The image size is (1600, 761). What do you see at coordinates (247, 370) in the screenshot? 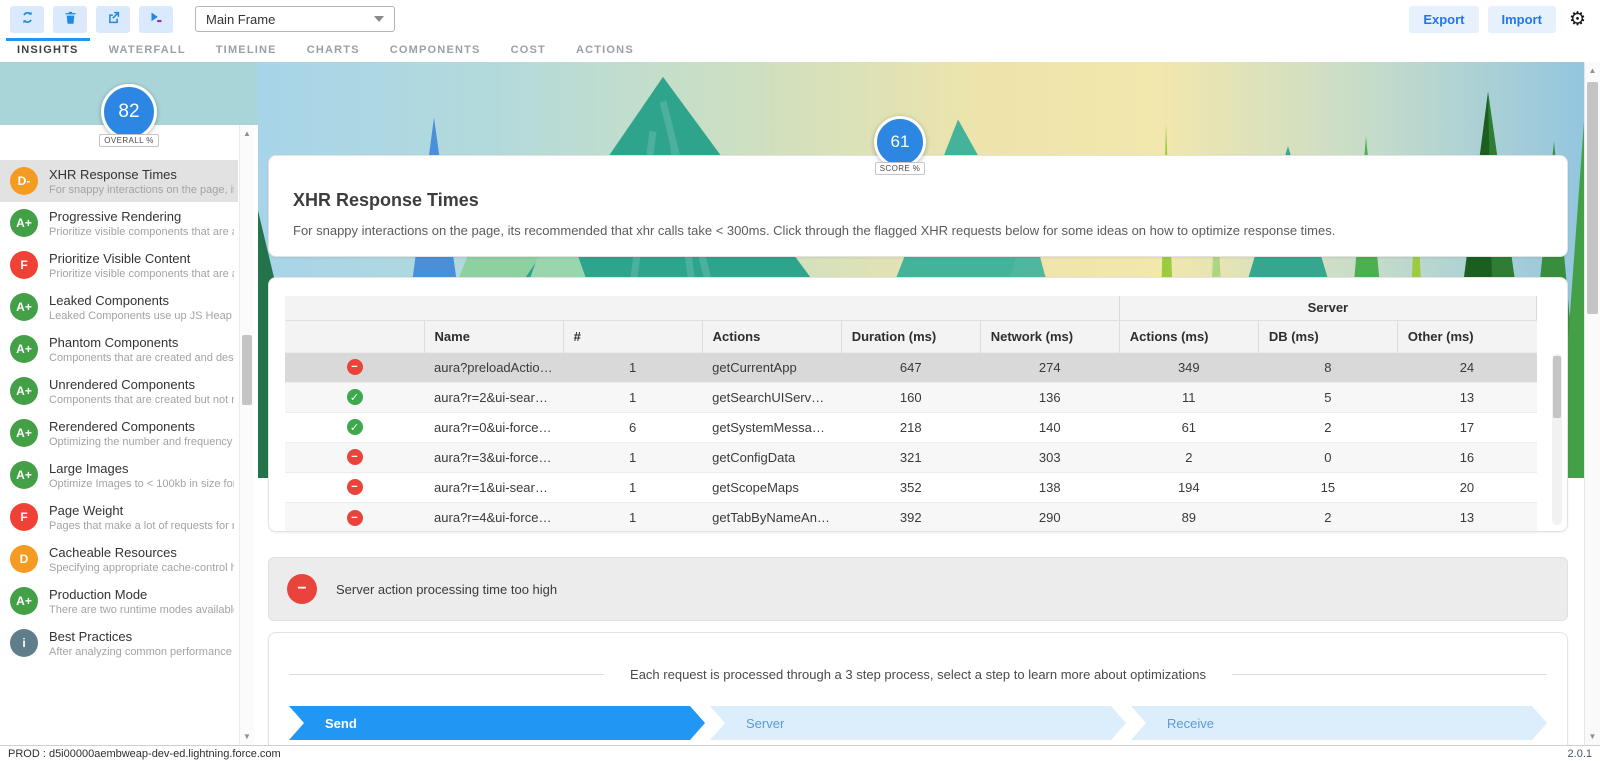
I see `sidebar-scrollbar-thumb` at bounding box center [247, 370].